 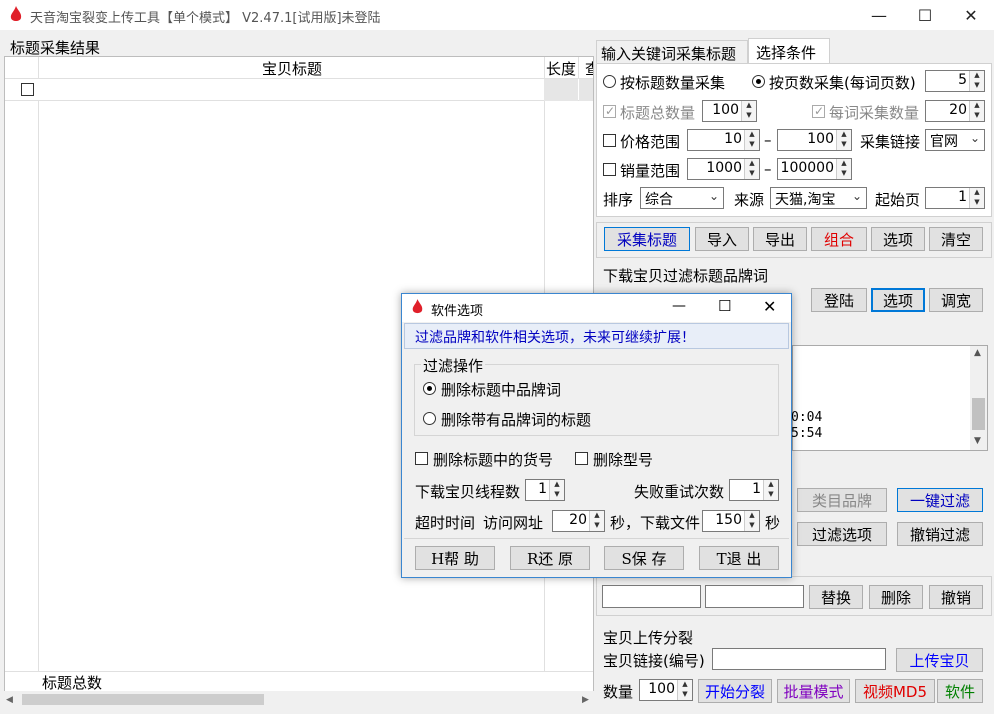 What do you see at coordinates (940, 500) in the screenshot?
I see `one-click-filter-button: 一键过滤` at bounding box center [940, 500].